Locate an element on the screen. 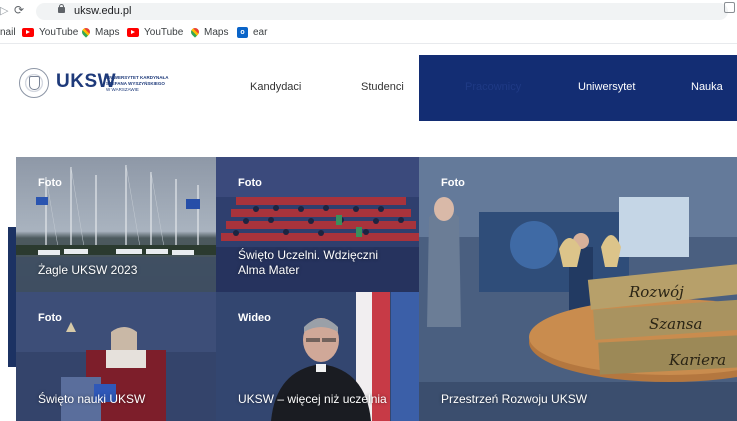  menu-nauka: Nauka is located at coordinates (707, 87).